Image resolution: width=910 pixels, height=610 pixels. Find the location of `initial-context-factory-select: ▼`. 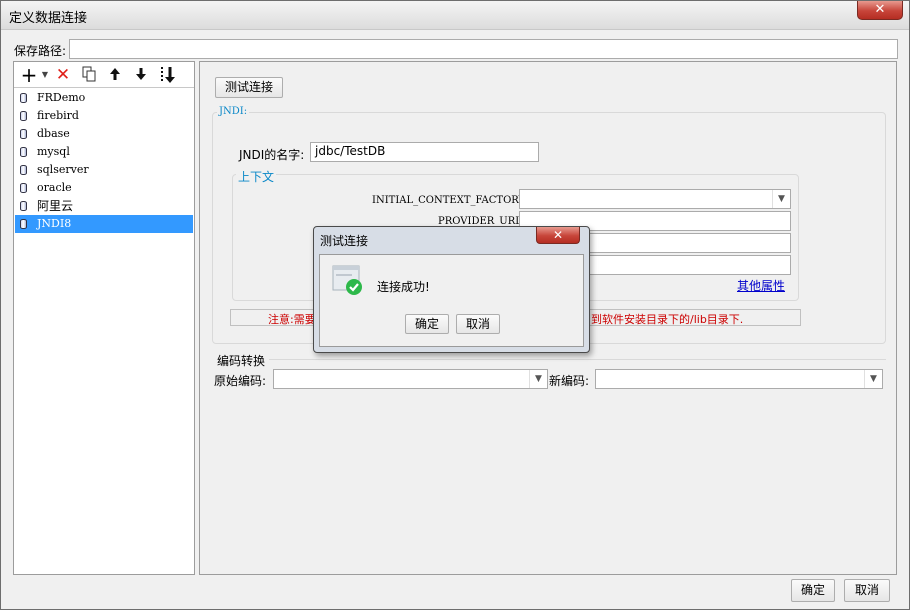

initial-context-factory-select: ▼ is located at coordinates (655, 199).